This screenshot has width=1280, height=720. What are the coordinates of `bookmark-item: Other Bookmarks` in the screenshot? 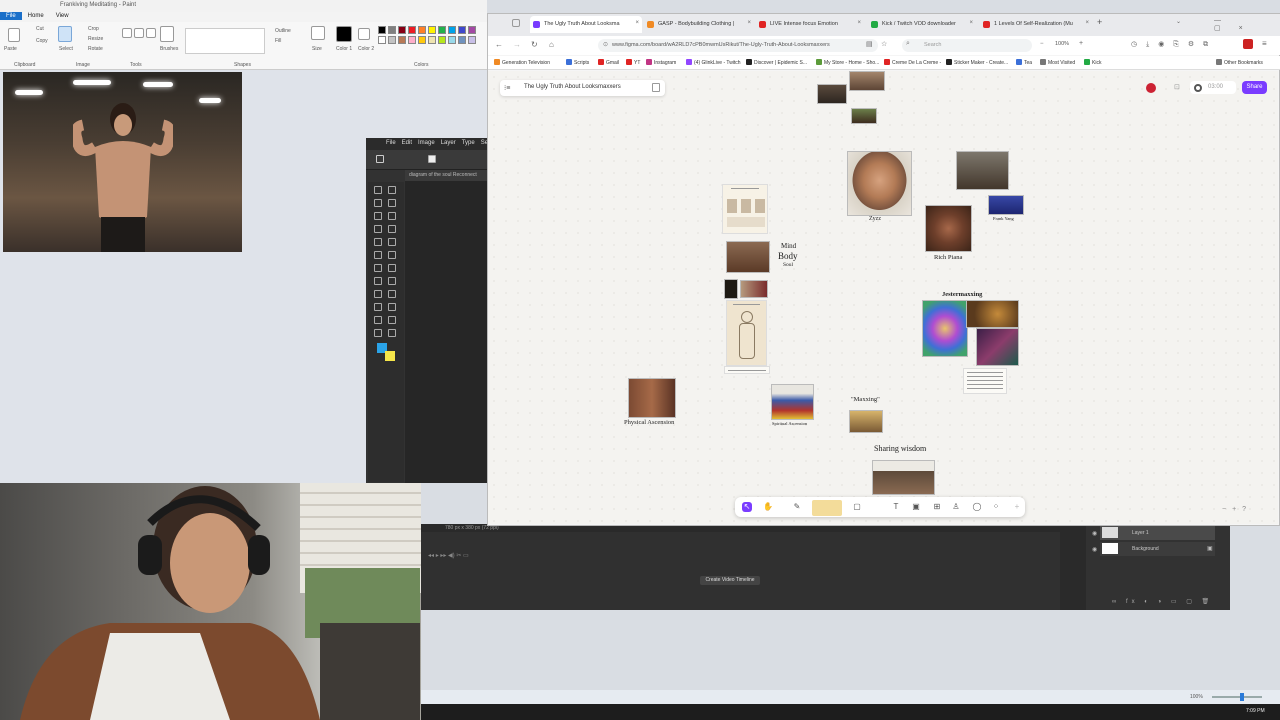 It's located at (1239, 62).